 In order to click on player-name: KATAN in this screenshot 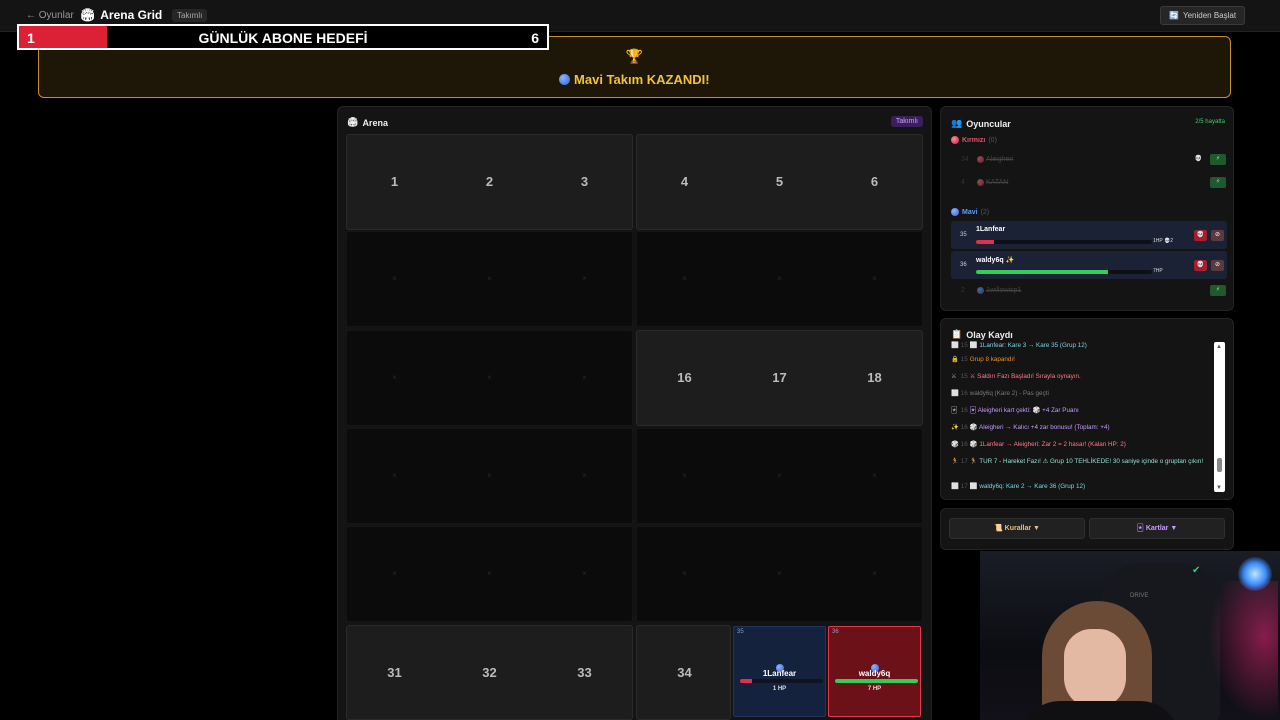, I will do `click(992, 182)`.